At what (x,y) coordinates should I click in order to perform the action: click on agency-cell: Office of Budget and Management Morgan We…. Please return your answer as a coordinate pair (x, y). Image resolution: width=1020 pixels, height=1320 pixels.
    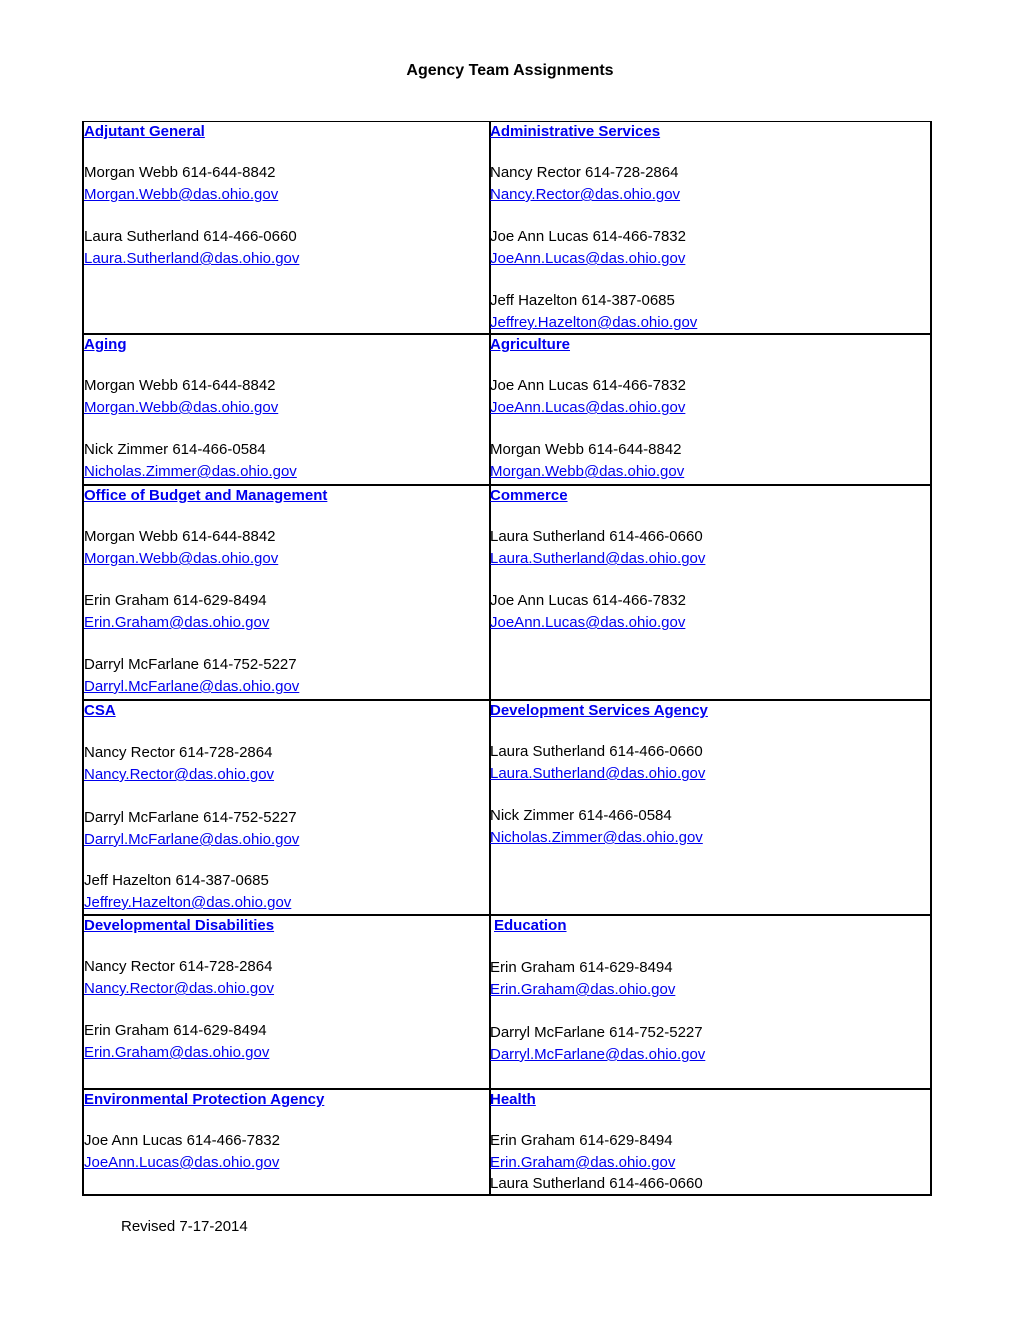
    Looking at the image, I should click on (287, 592).